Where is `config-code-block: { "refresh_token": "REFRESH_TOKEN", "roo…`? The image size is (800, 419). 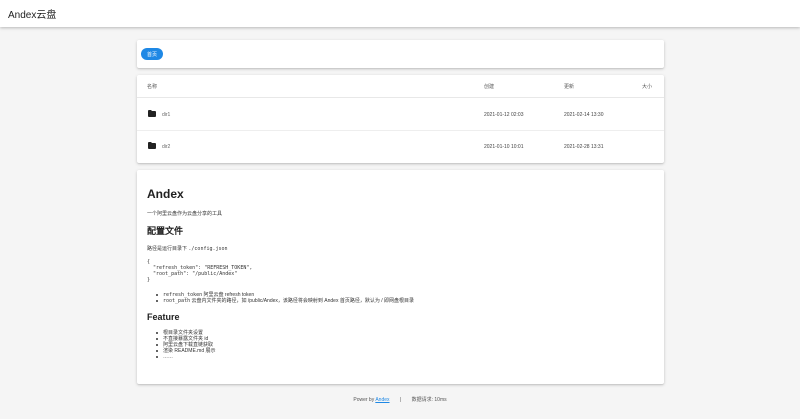 config-code-block: { "refresh_token": "REFRESH_TOKEN", "roo… is located at coordinates (200, 271).